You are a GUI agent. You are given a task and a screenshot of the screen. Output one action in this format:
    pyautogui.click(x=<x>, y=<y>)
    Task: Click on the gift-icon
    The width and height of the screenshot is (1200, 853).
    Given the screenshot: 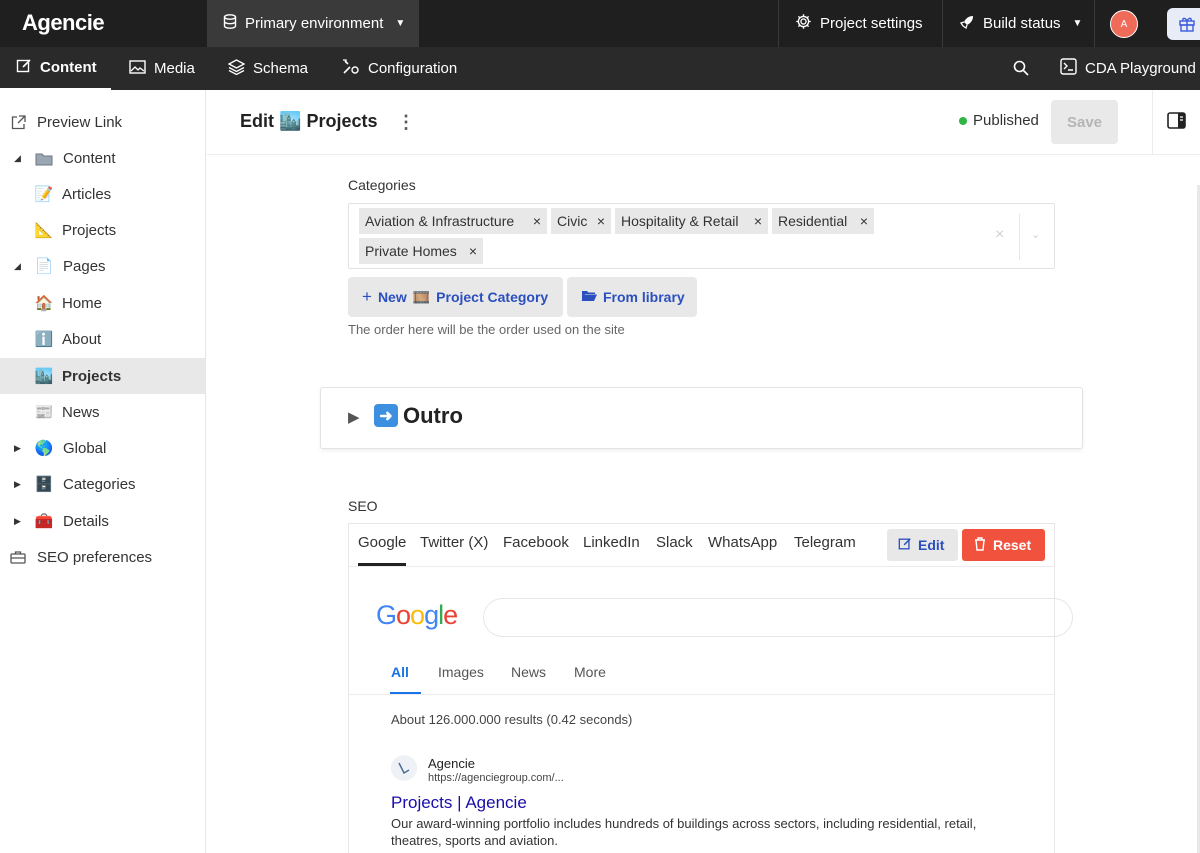 What is the action you would take?
    pyautogui.click(x=1183, y=24)
    